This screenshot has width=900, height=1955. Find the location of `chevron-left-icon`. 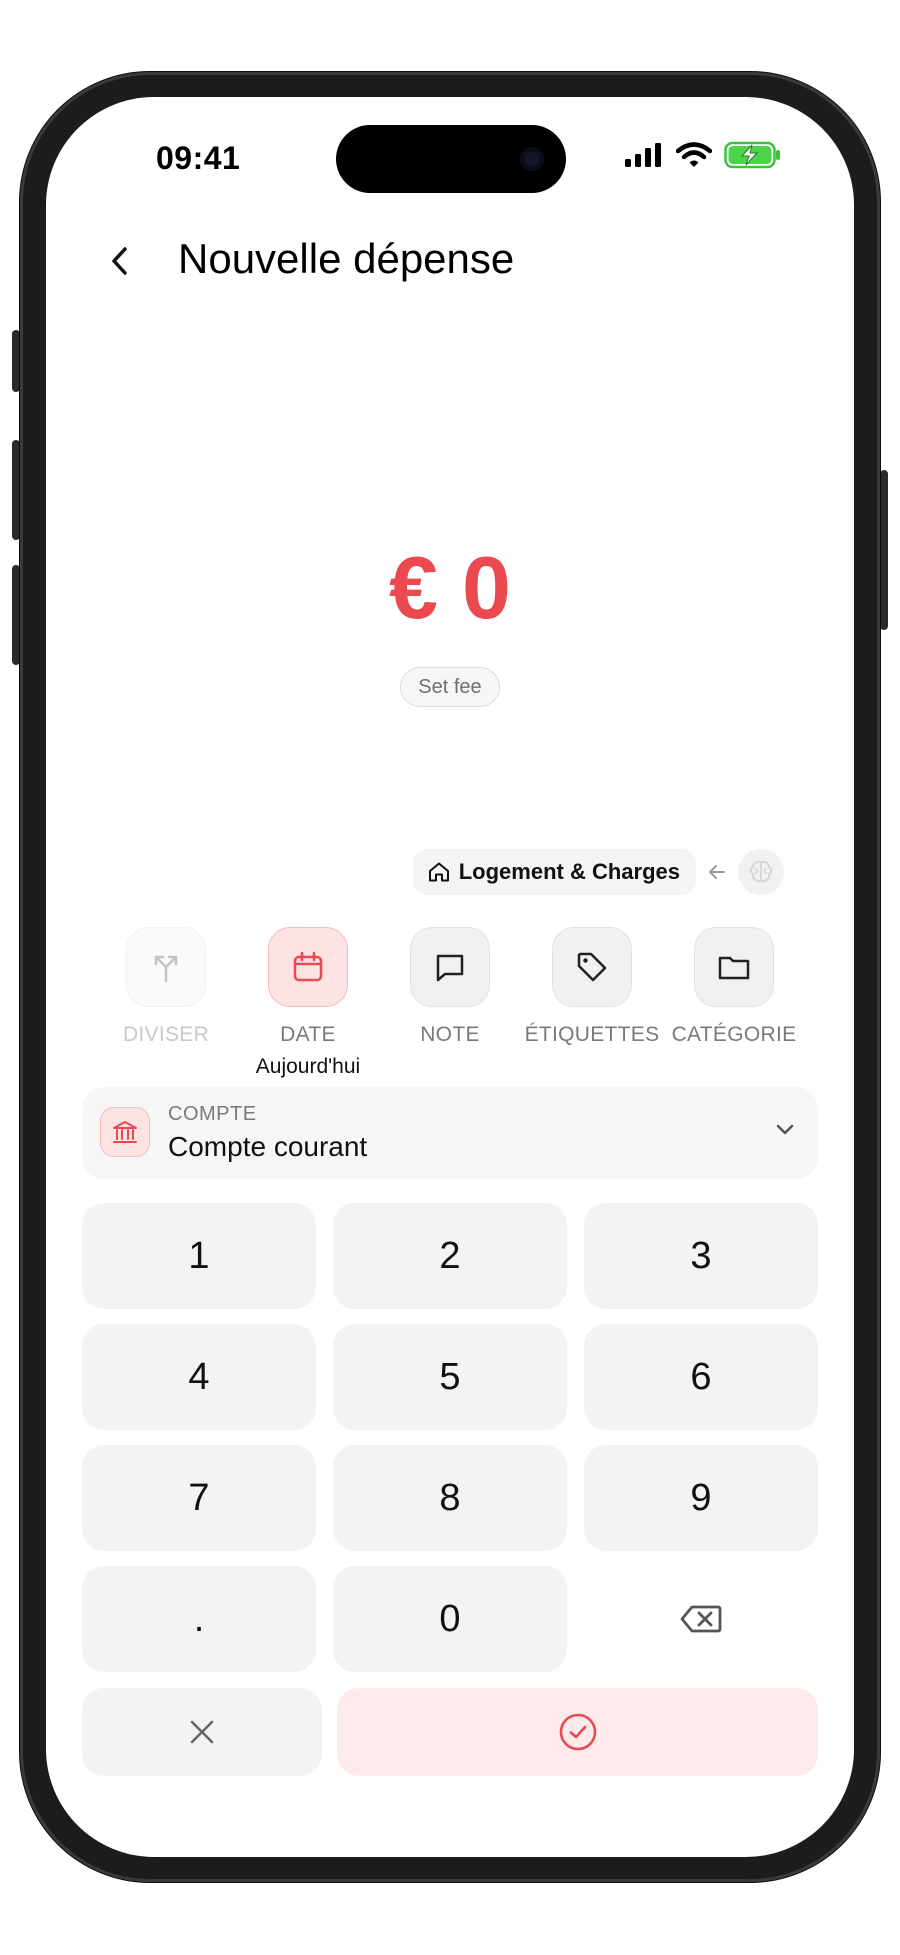

chevron-left-icon is located at coordinates (119, 261).